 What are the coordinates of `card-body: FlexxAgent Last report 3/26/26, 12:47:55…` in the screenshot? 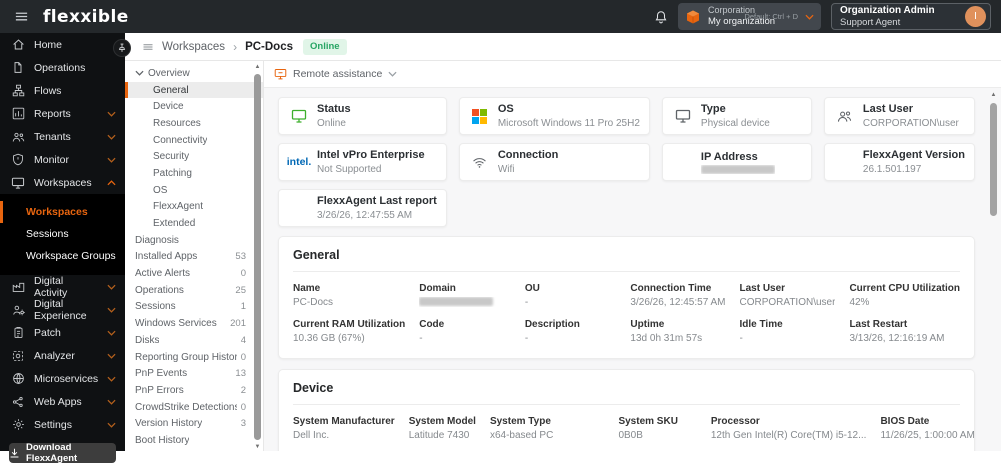 It's located at (377, 207).